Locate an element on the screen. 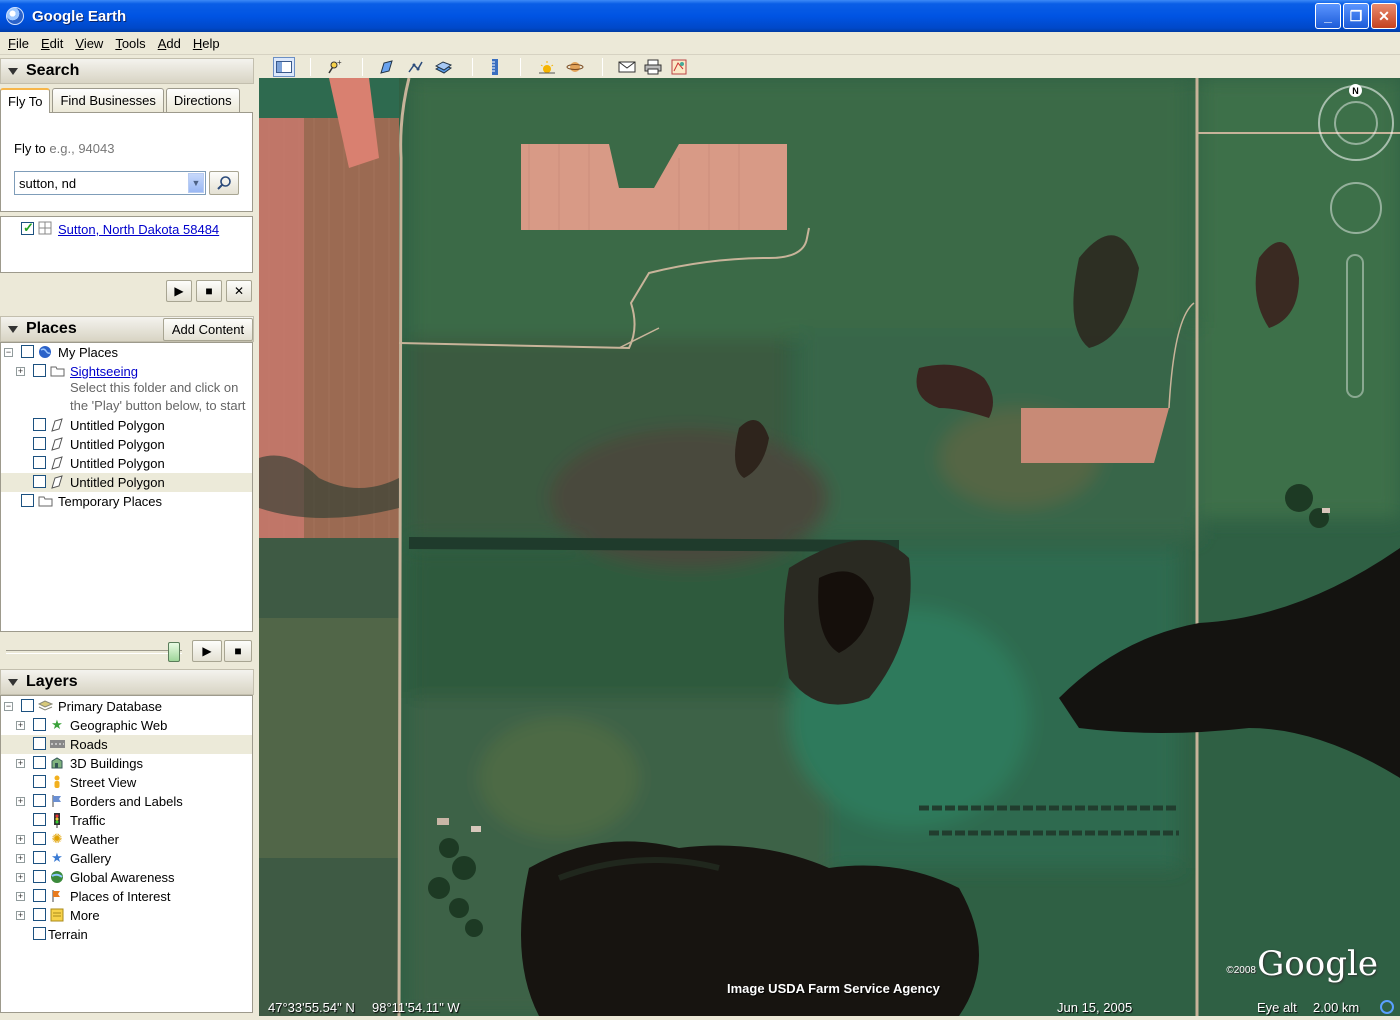 The image size is (1400, 1020). layer-weather: + ✺ Weather is located at coordinates (126, 839).